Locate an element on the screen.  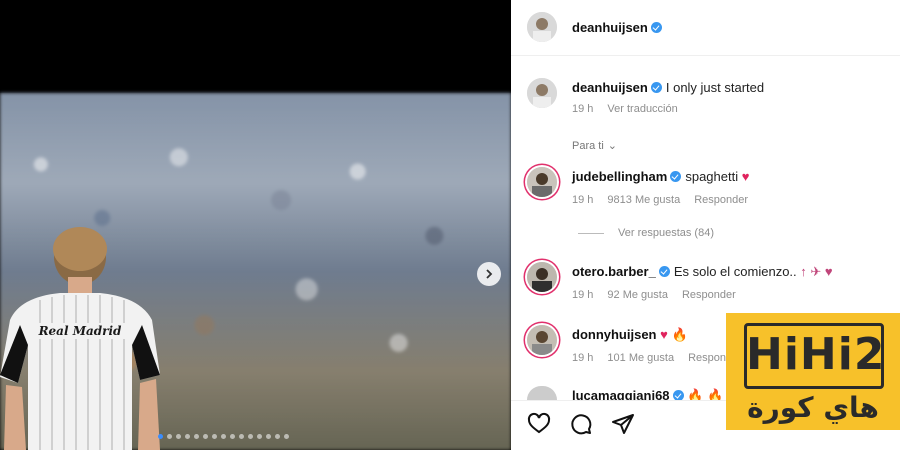
post-actions is located at coordinates (581, 424).